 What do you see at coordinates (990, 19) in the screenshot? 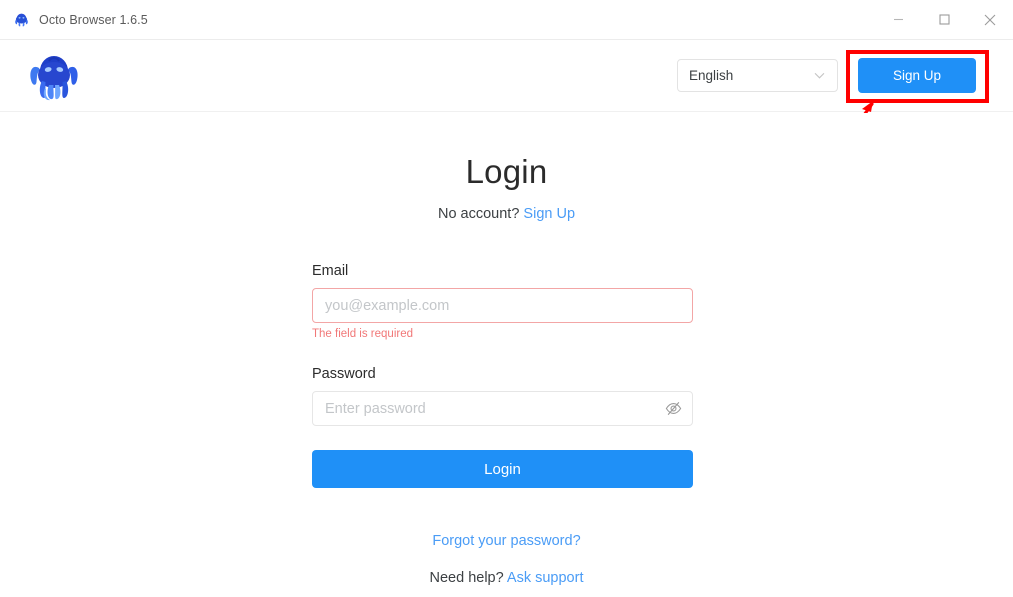
I see `close-button` at bounding box center [990, 19].